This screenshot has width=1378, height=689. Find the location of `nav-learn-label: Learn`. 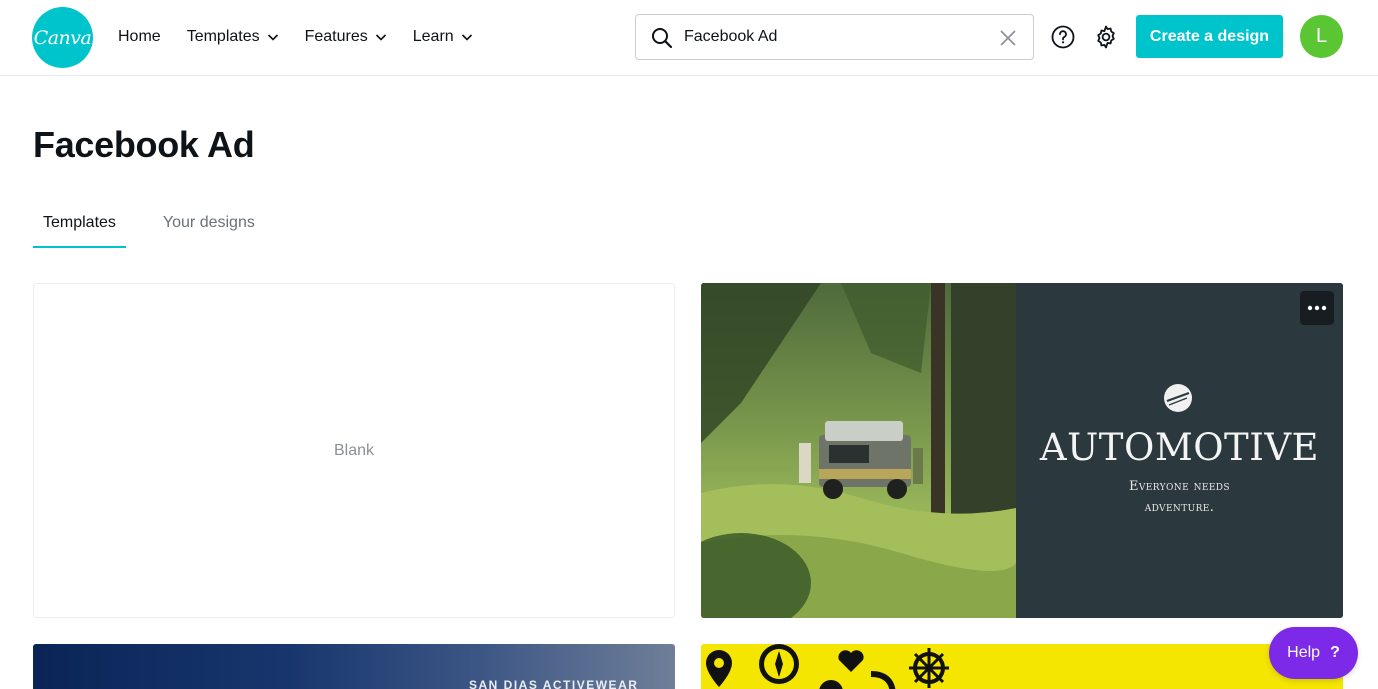

nav-learn-label: Learn is located at coordinates (433, 36).